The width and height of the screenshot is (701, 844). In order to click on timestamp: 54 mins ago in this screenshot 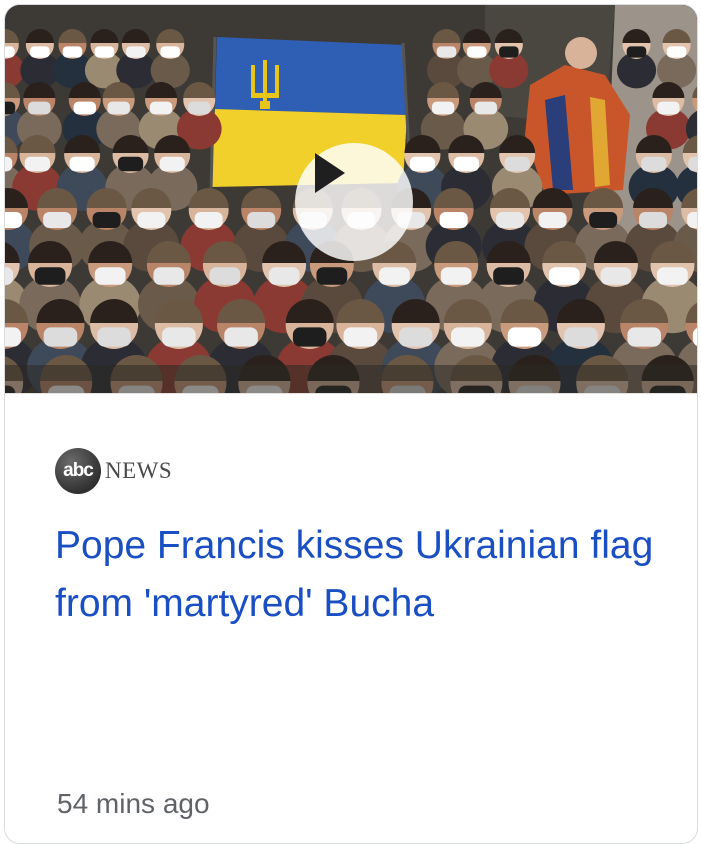, I will do `click(133, 803)`.